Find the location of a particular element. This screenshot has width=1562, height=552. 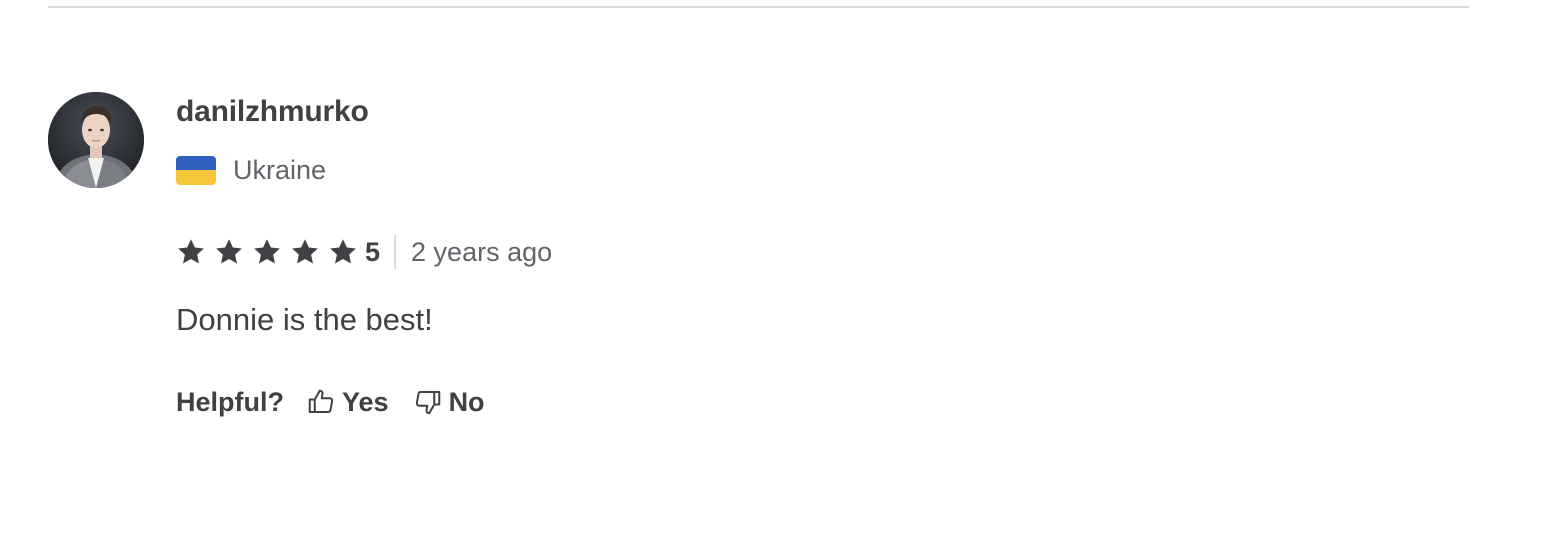

helpful-no-button: No is located at coordinates (449, 402).